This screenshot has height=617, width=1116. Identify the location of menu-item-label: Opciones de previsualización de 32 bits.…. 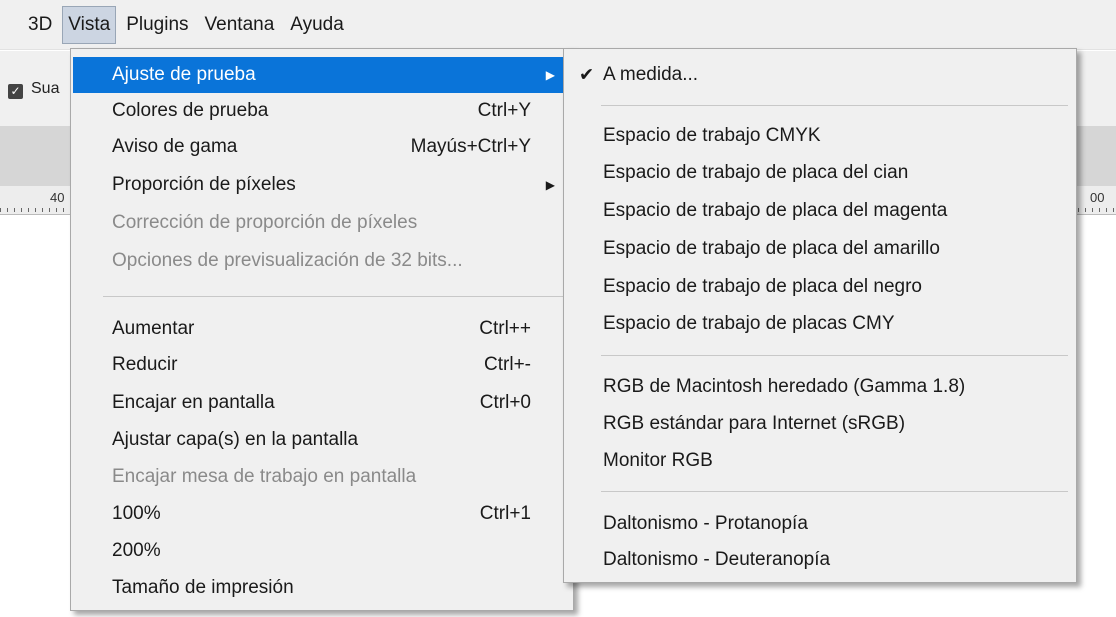
(287, 260).